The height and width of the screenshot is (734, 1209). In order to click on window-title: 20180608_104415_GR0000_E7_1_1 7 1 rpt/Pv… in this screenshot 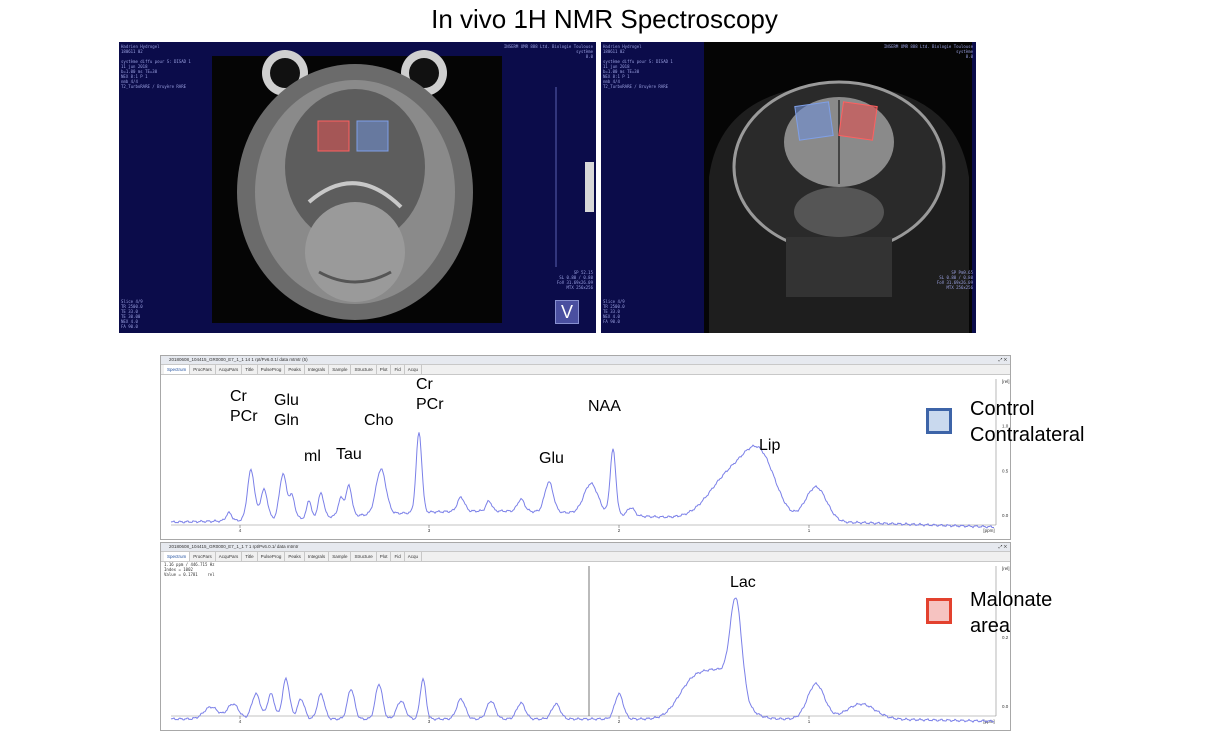, I will do `click(585, 547)`.